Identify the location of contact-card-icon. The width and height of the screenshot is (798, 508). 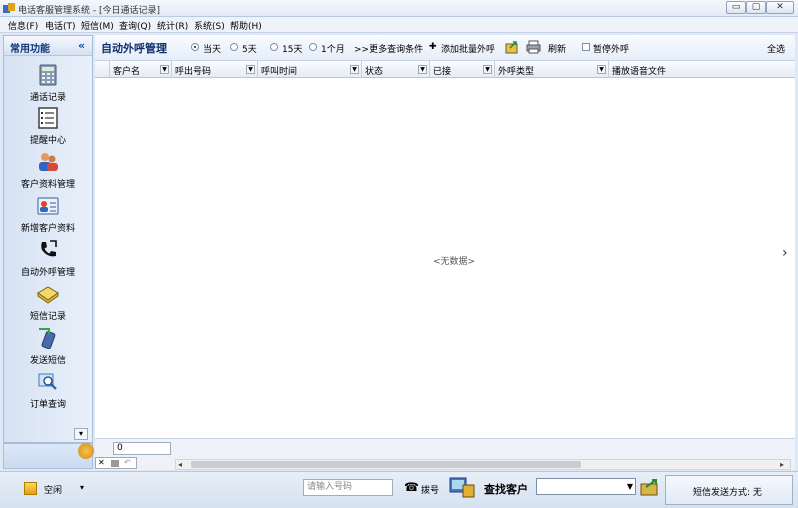
(48, 206).